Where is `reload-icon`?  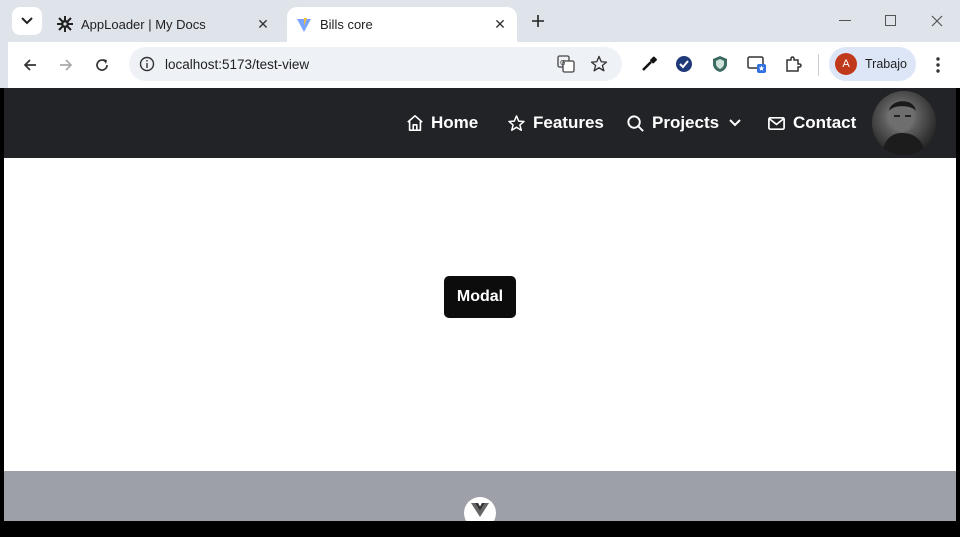
reload-icon is located at coordinates (102, 65).